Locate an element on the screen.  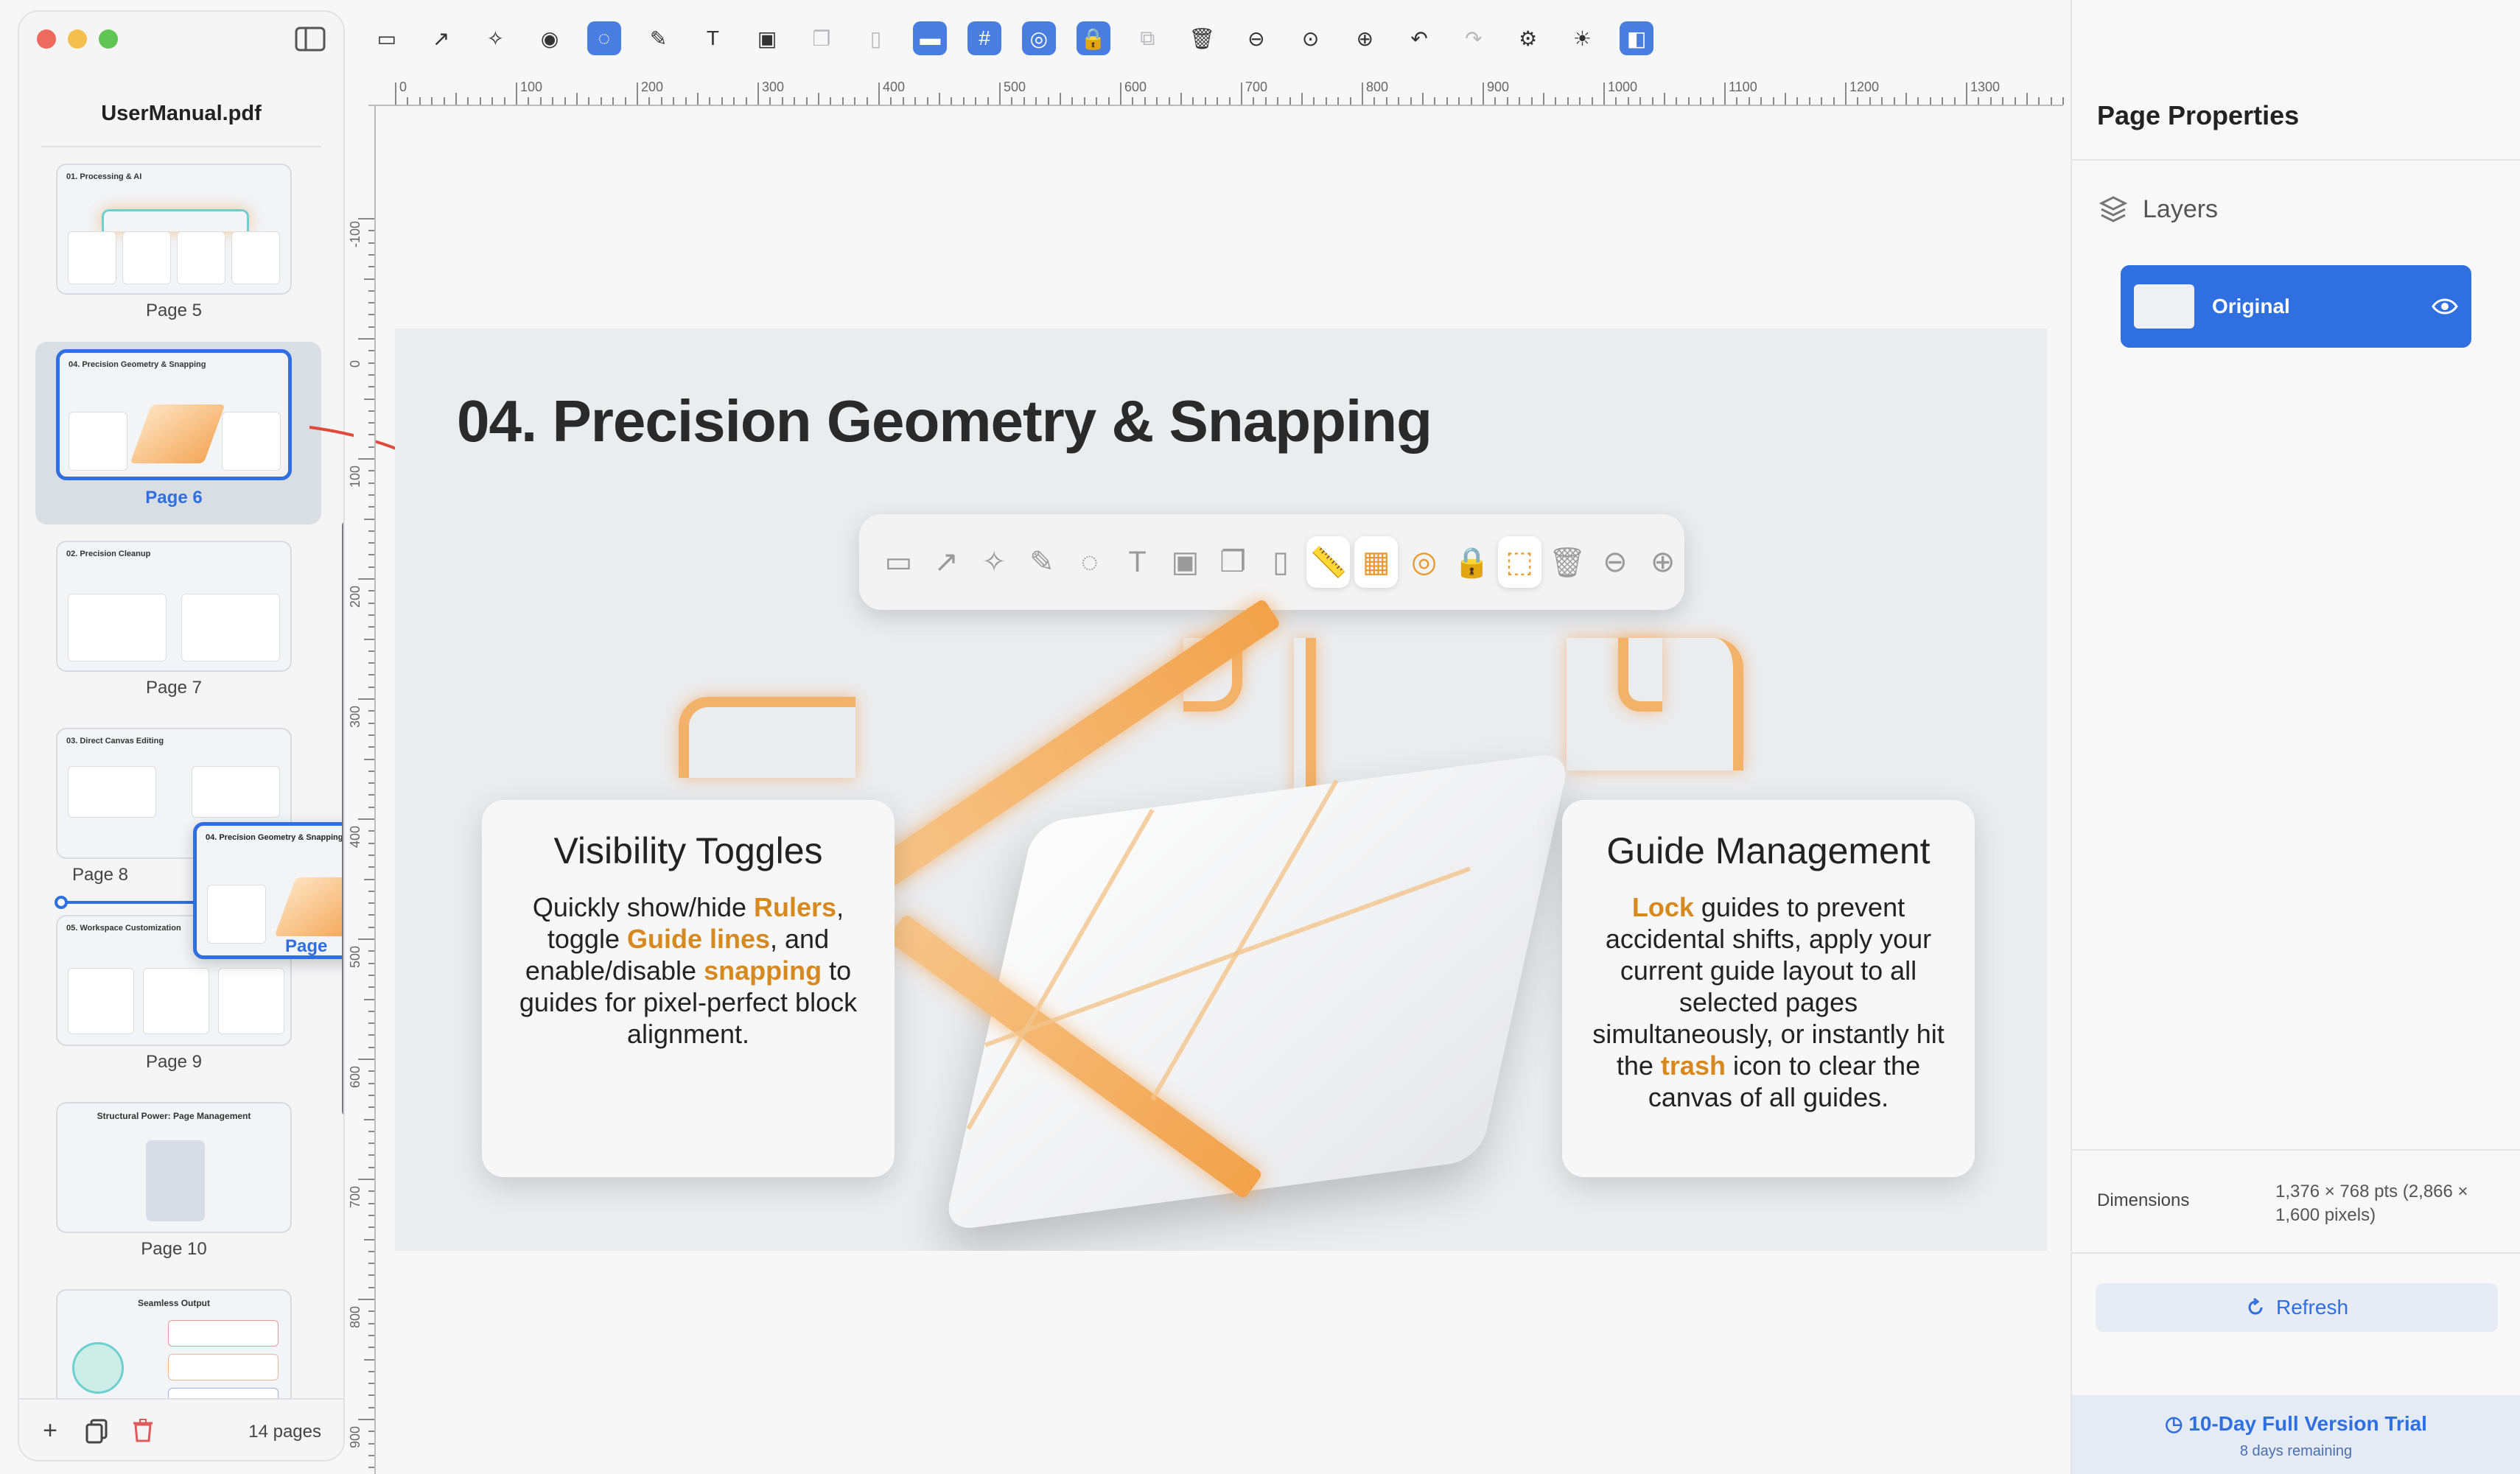
illustrated-toolbar: ▭ ↗ ✧ ✎ ◌ T ▣ ❐ ▯ 📏 ▦ ◎ 🔒 ⬚ 🗑 ⊖ ⊕ is located at coordinates (1271, 562).